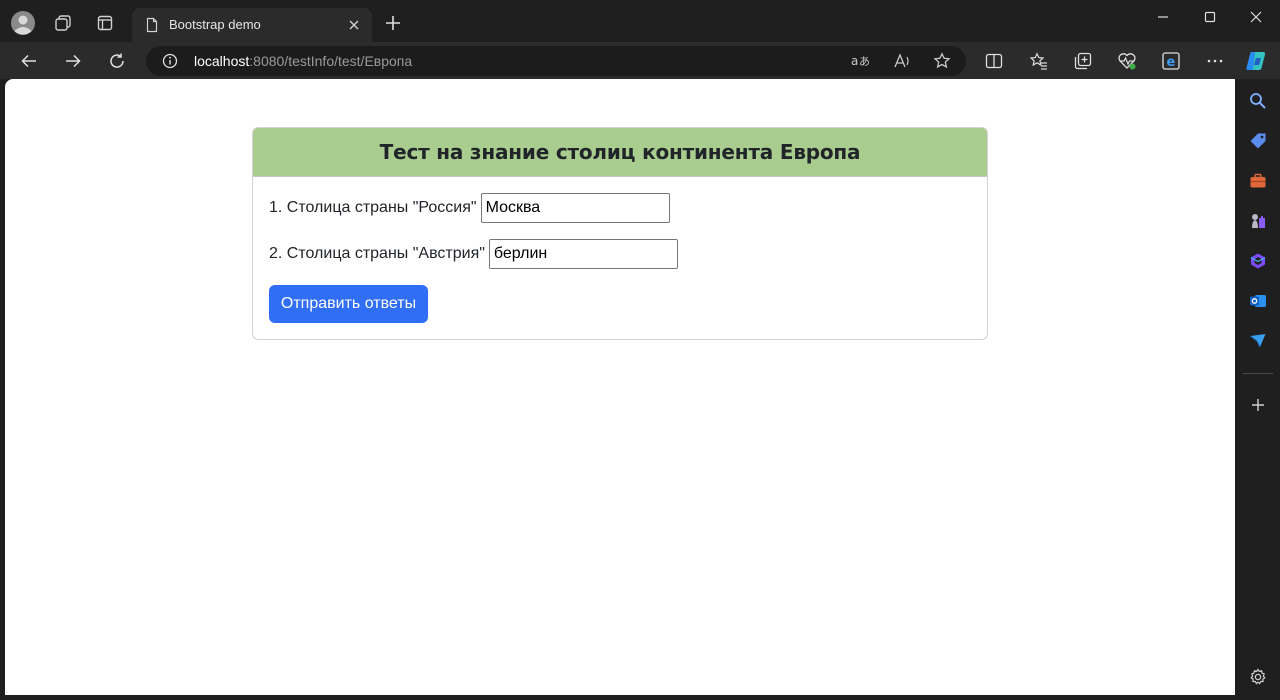 The image size is (1280, 700). I want to click on sidebar-shopping-button, so click(1258, 141).